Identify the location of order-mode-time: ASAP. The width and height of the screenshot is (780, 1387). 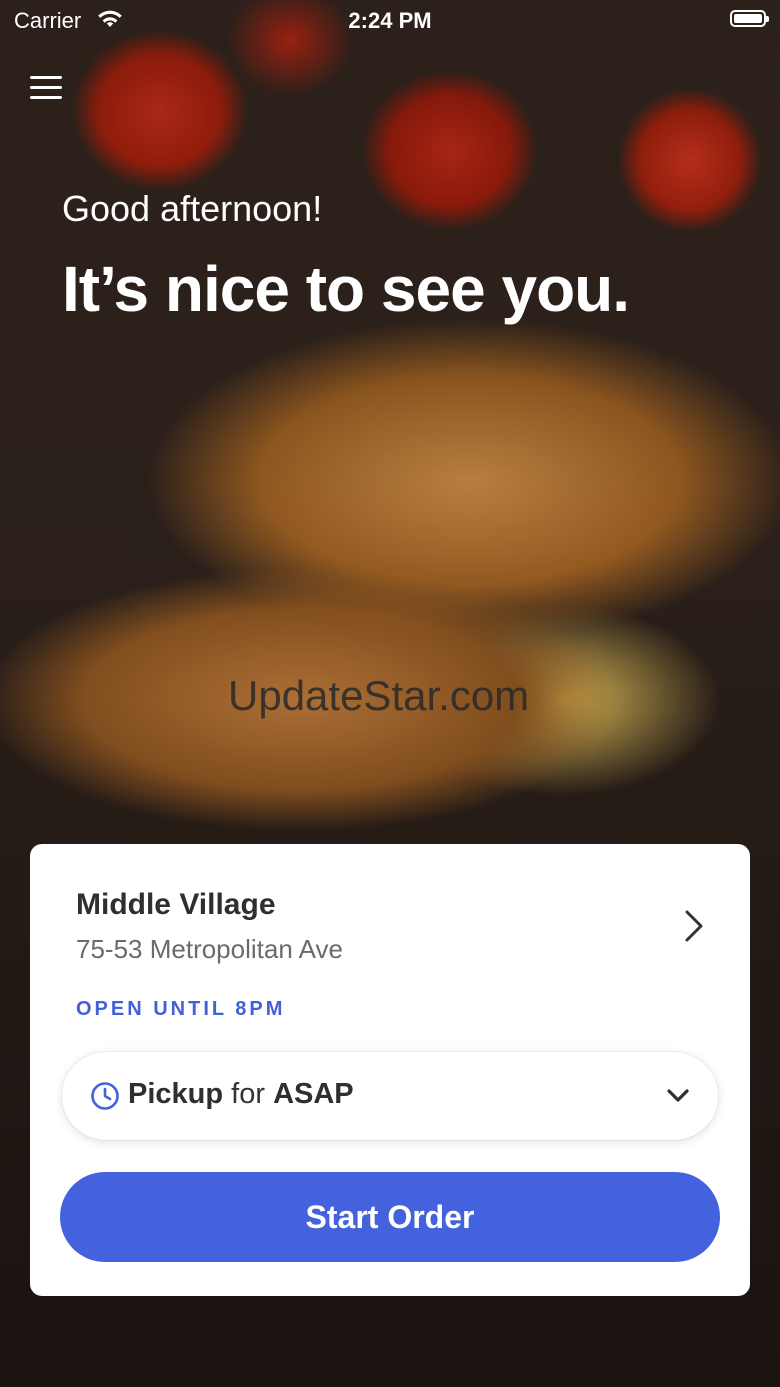
(313, 1094).